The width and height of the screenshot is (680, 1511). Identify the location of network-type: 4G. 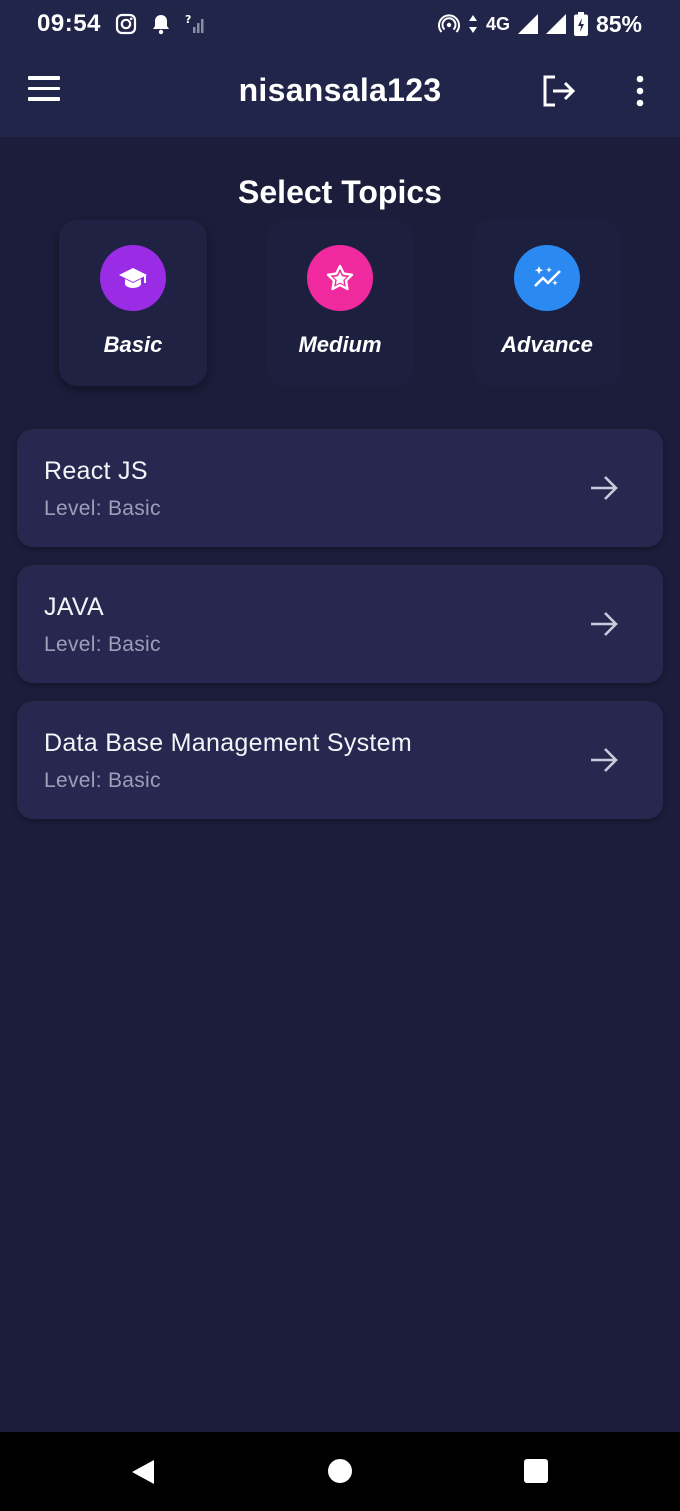
(497, 23).